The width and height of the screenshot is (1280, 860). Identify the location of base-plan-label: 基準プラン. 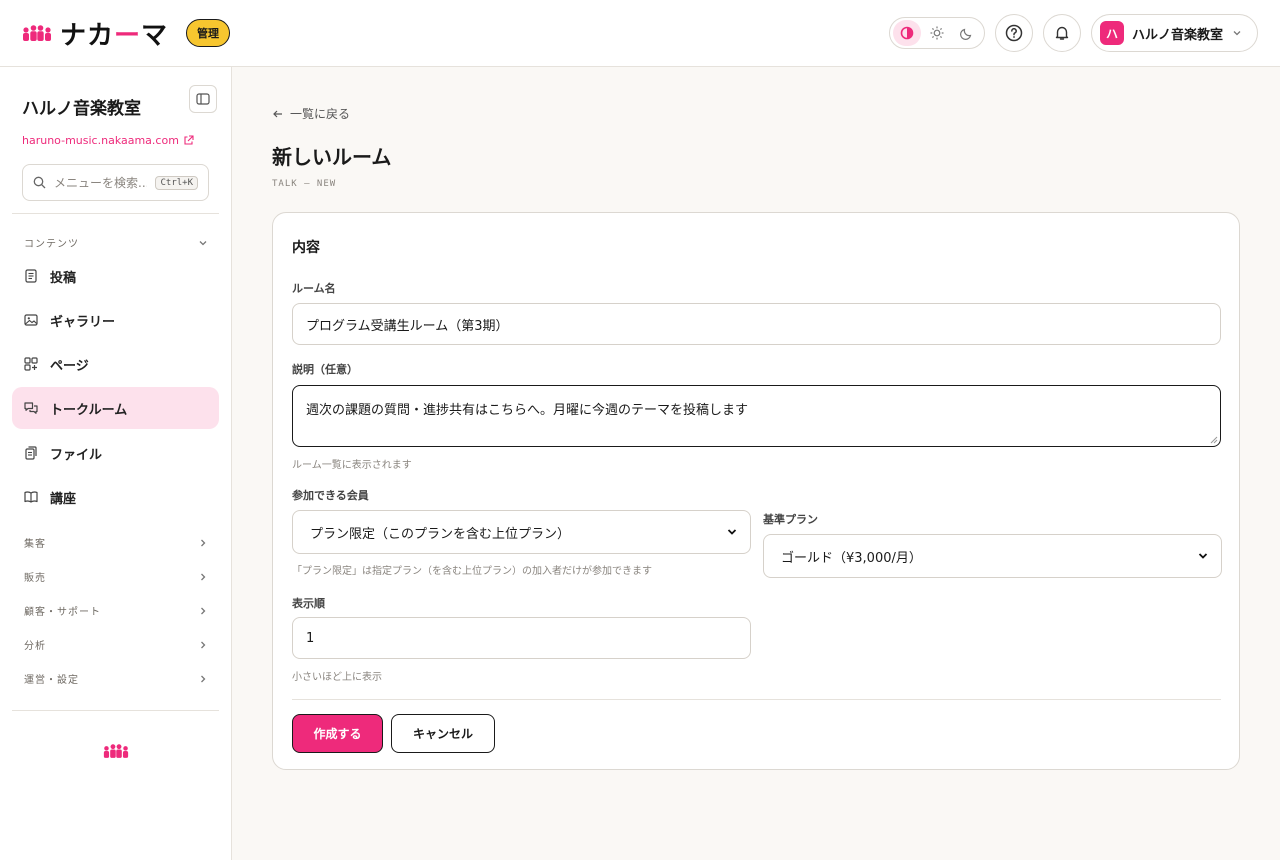
(790, 519).